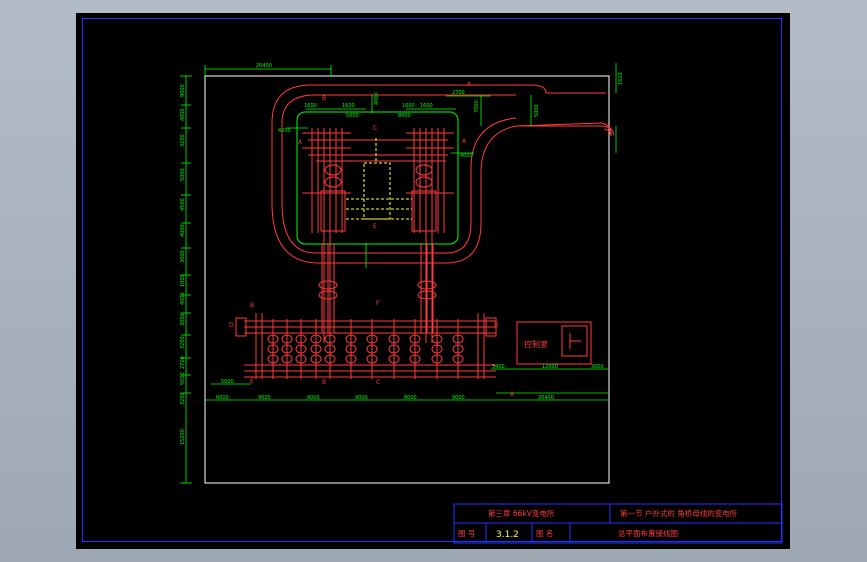  I want to click on label-a-left: A, so click(300, 142).